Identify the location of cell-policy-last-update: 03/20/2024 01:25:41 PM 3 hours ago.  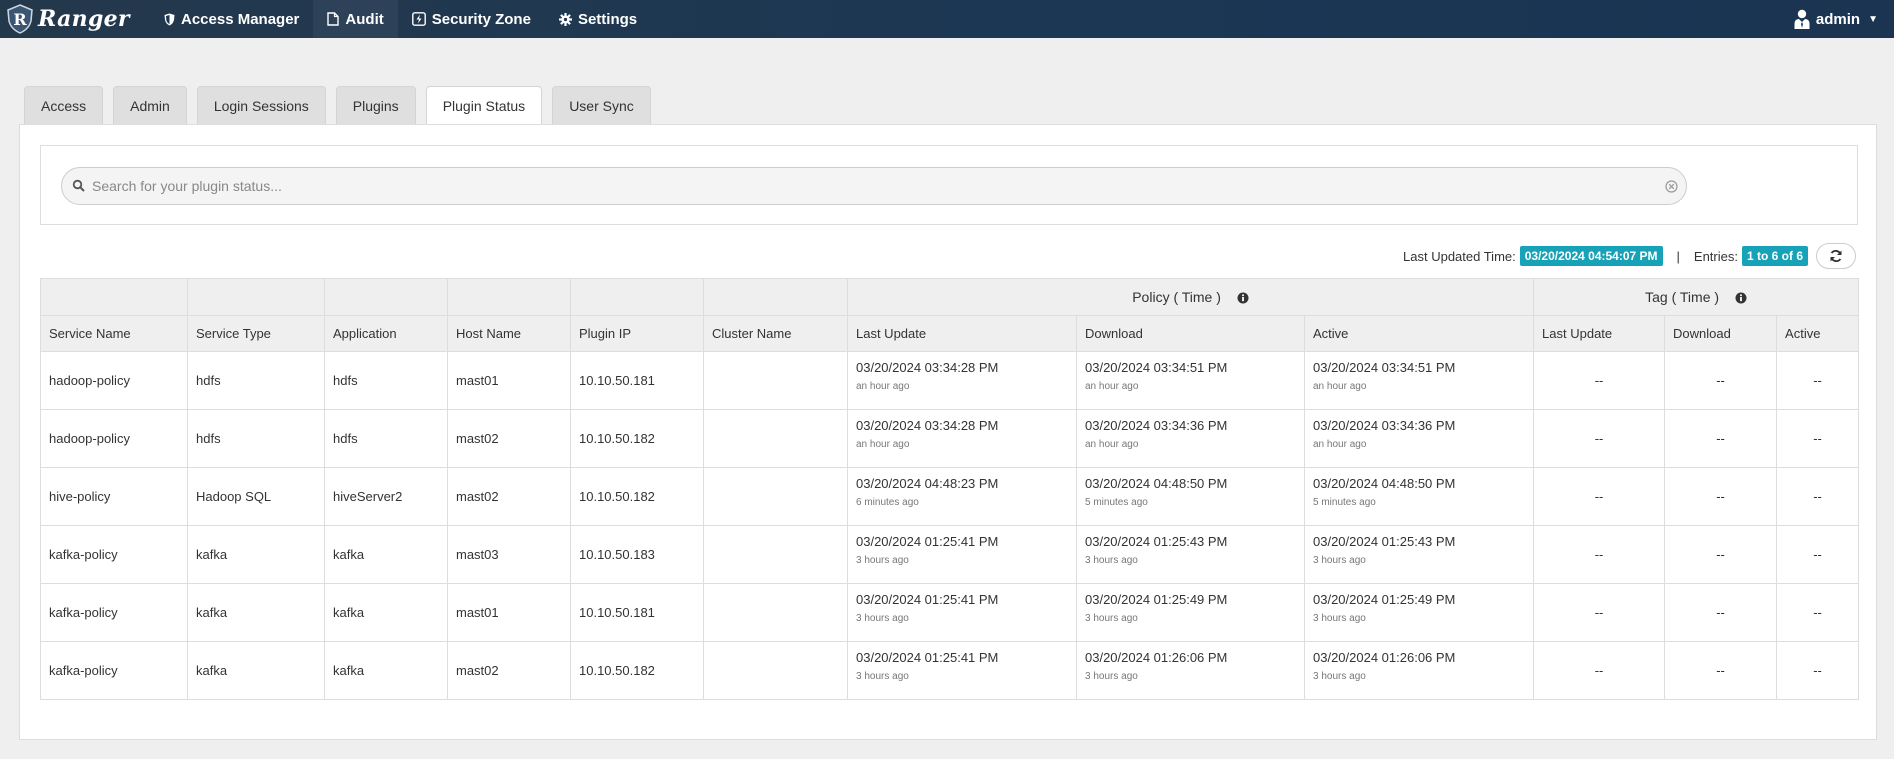
(962, 670).